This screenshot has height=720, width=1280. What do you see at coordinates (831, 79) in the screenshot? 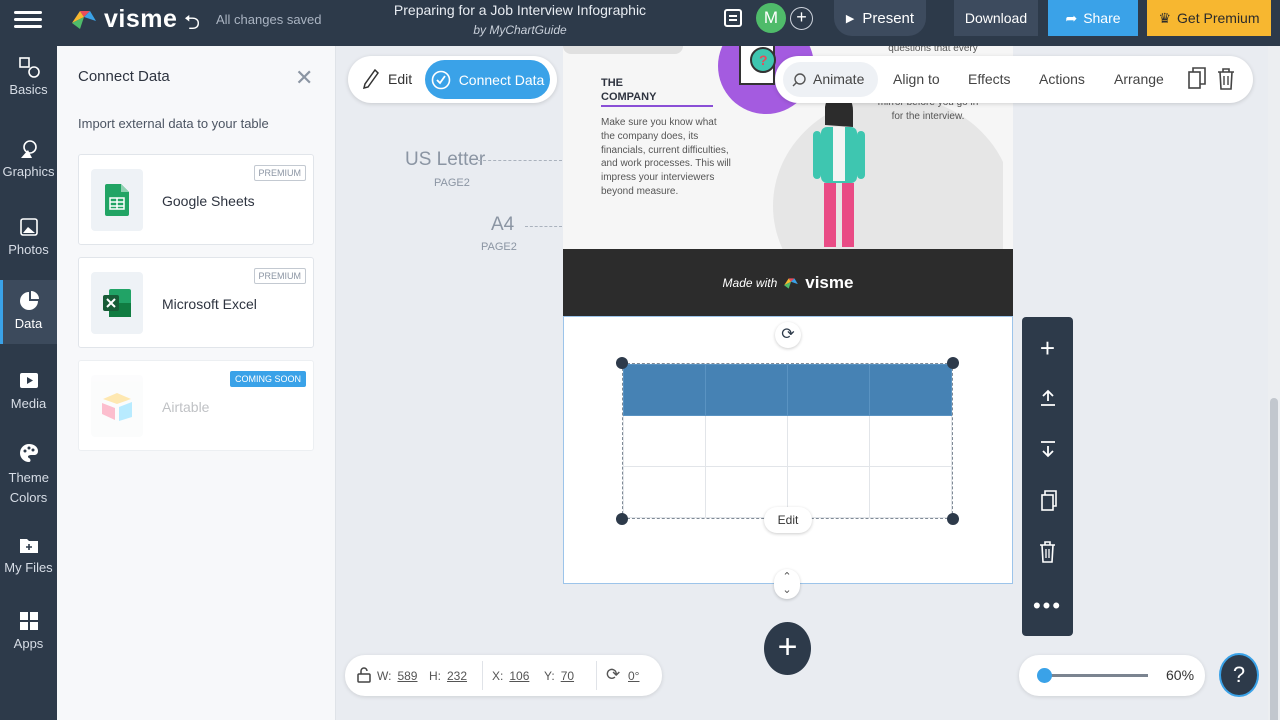
I see `animate-button: Animate` at bounding box center [831, 79].